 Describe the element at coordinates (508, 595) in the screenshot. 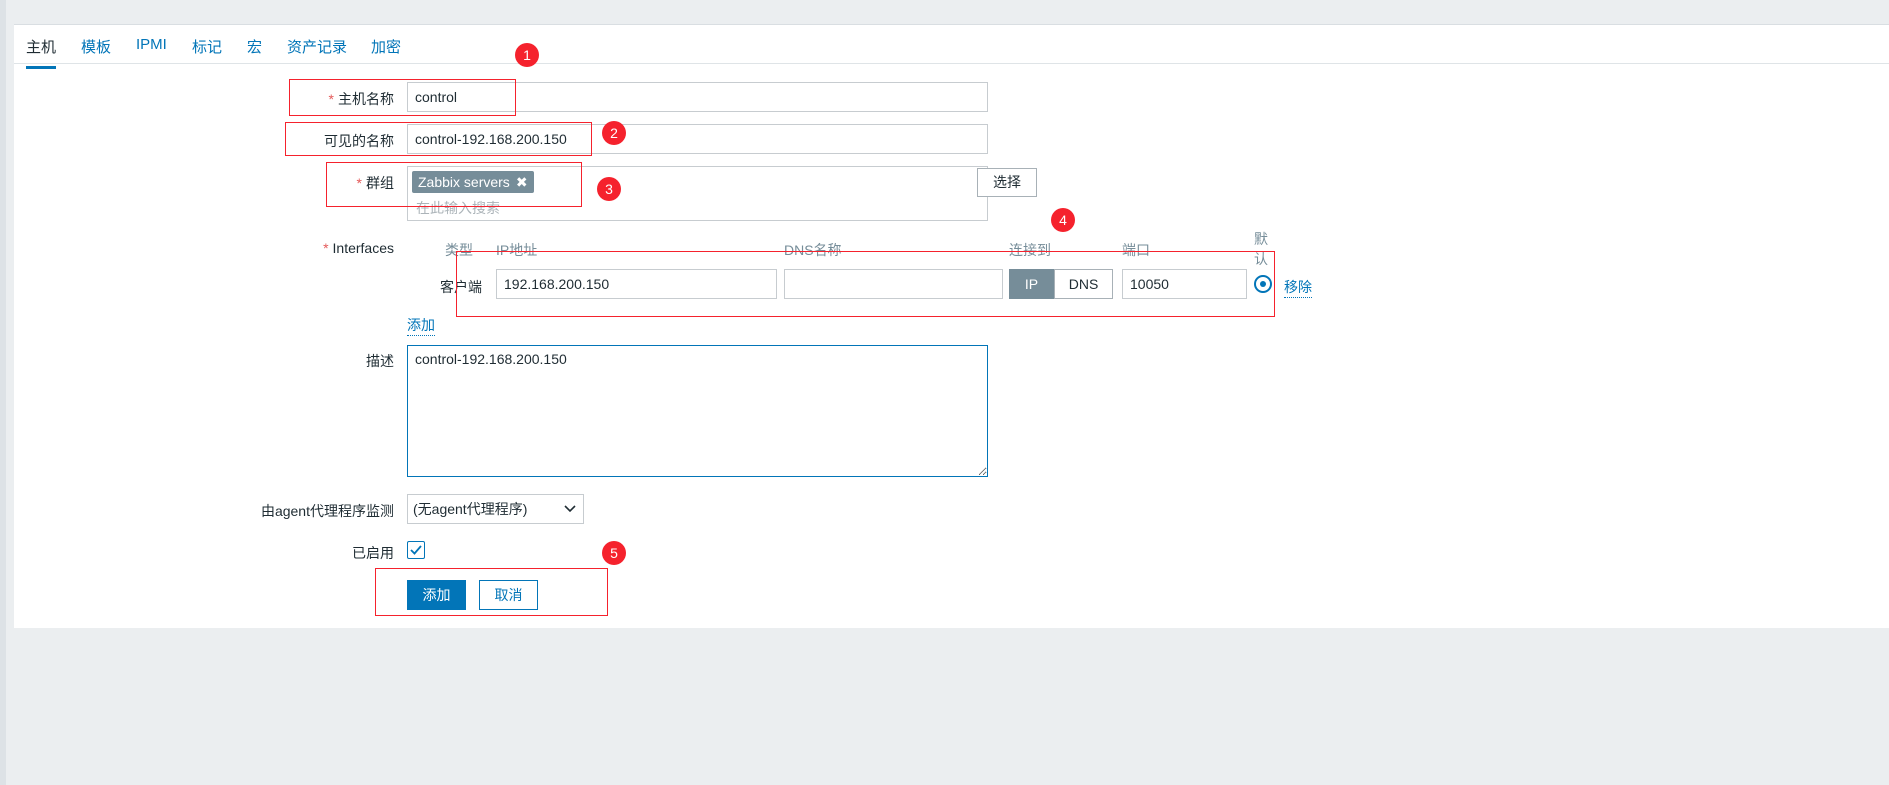

I see `cancel-button: 取消` at that location.